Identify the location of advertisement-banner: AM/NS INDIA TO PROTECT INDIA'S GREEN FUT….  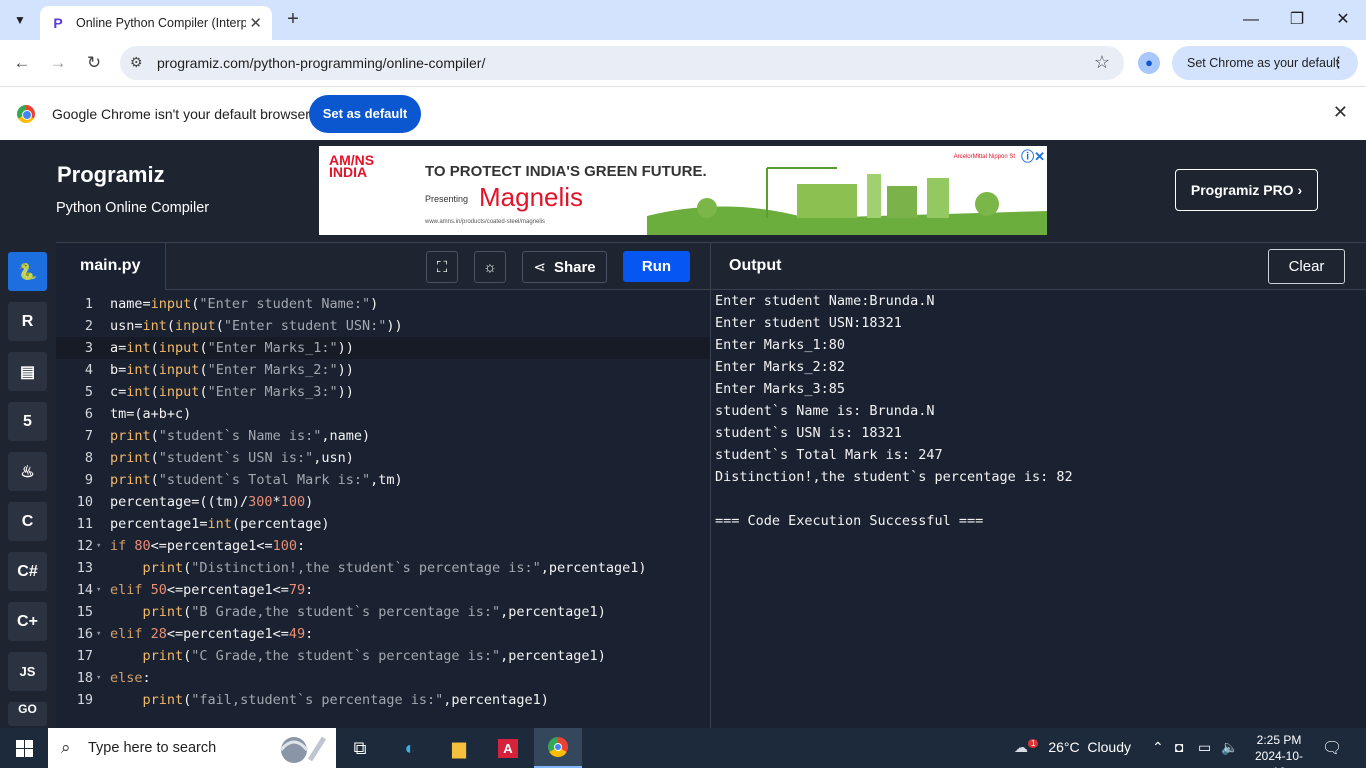
(683, 190).